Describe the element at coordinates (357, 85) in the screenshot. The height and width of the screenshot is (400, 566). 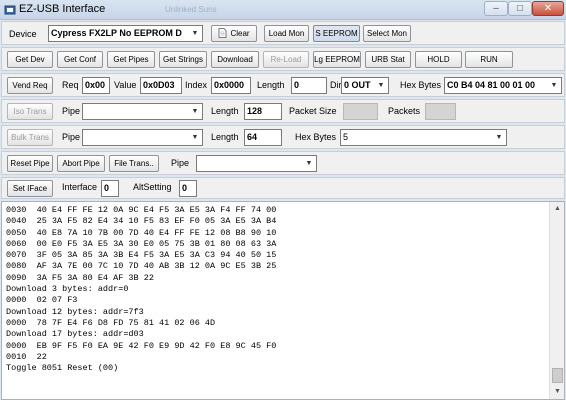
I see `dir-select-value: 0 OUT` at that location.